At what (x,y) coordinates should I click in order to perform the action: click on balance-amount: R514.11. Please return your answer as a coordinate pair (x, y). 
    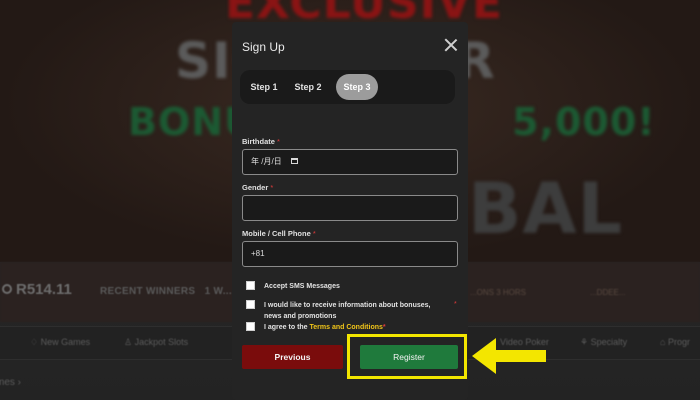
    Looking at the image, I should click on (44, 289).